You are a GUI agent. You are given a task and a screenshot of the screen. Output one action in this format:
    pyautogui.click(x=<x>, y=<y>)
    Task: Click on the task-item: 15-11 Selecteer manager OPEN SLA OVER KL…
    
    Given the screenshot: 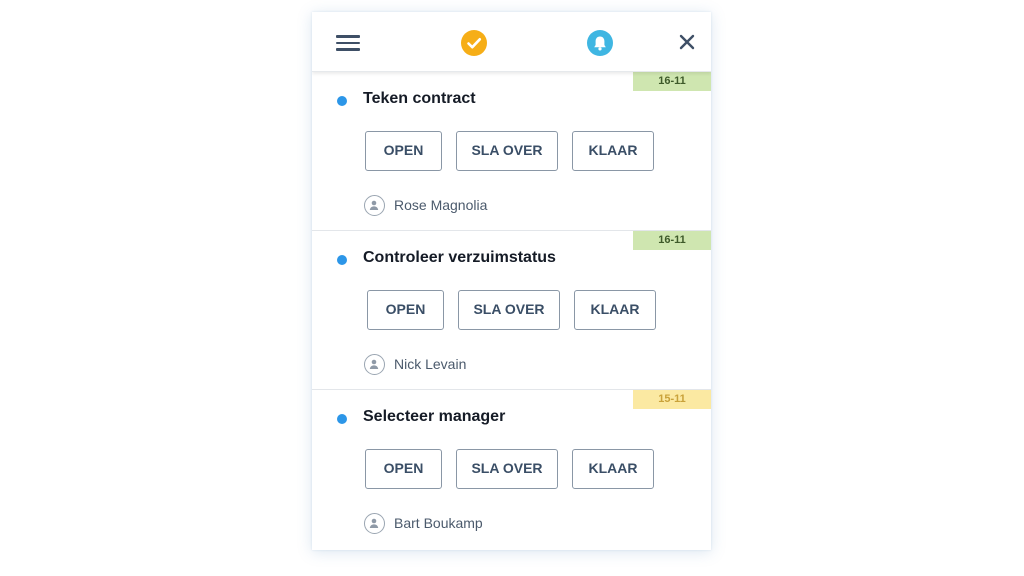 What is the action you would take?
    pyautogui.click(x=511, y=469)
    